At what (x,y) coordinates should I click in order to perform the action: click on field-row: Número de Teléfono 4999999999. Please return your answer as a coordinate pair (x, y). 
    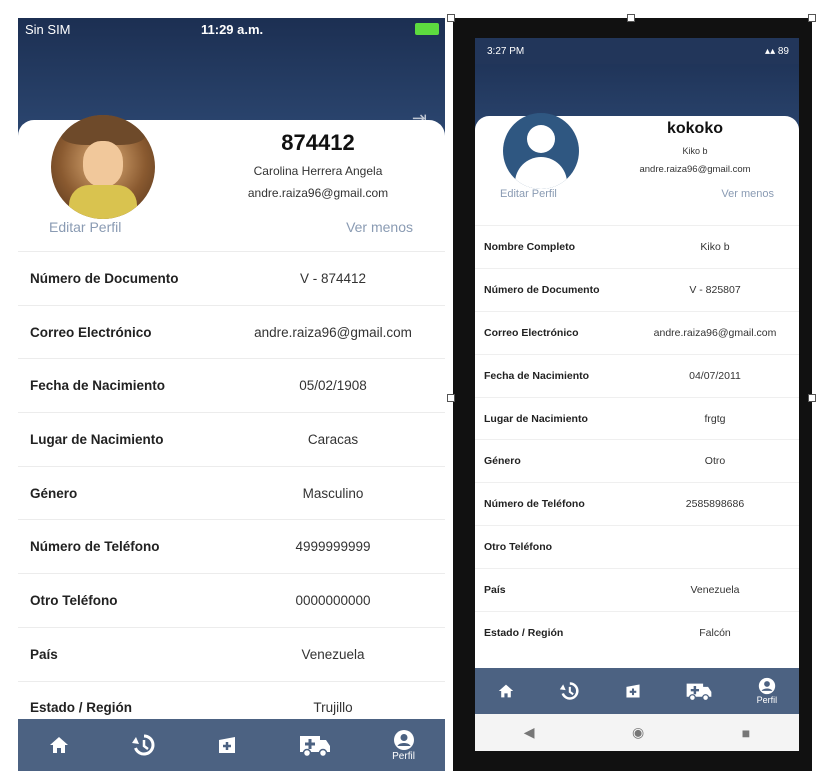
    Looking at the image, I should click on (231, 546).